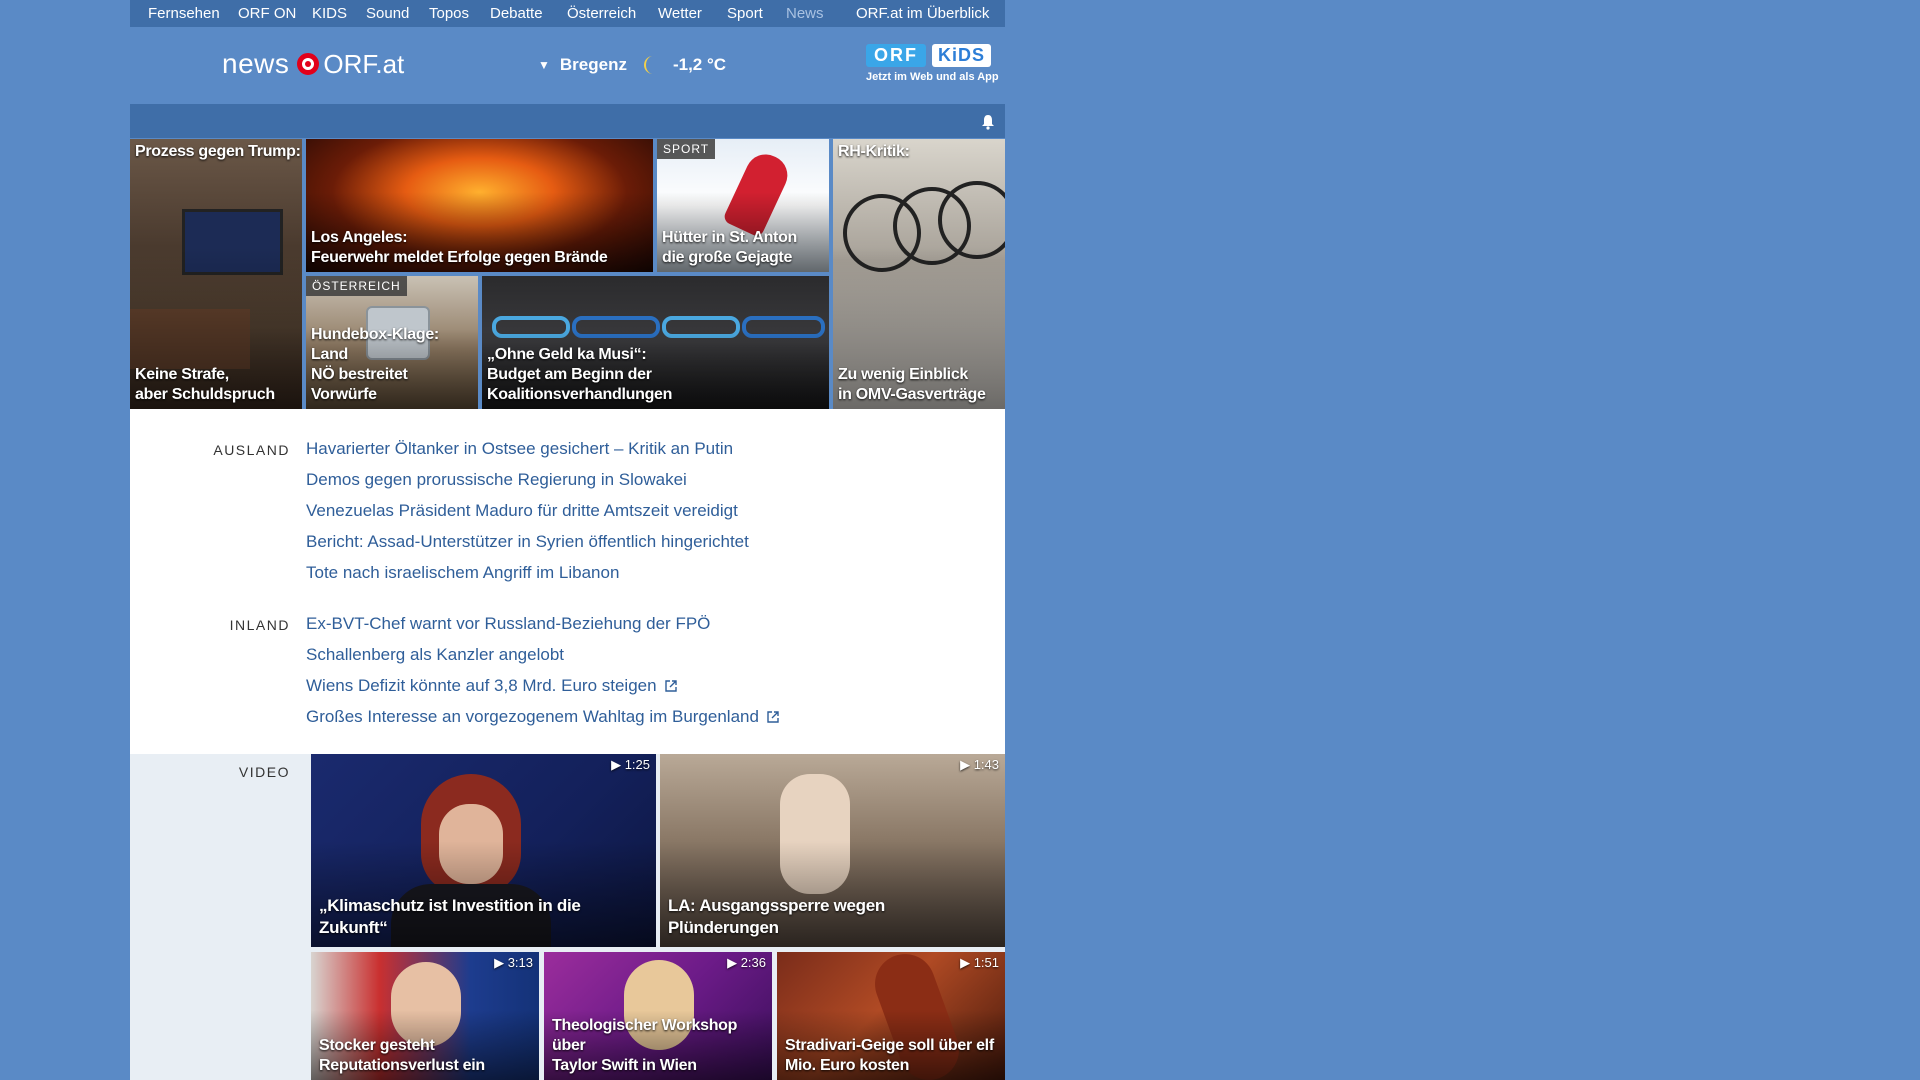  What do you see at coordinates (387, 13) in the screenshot?
I see `nav-sound: Sound` at bounding box center [387, 13].